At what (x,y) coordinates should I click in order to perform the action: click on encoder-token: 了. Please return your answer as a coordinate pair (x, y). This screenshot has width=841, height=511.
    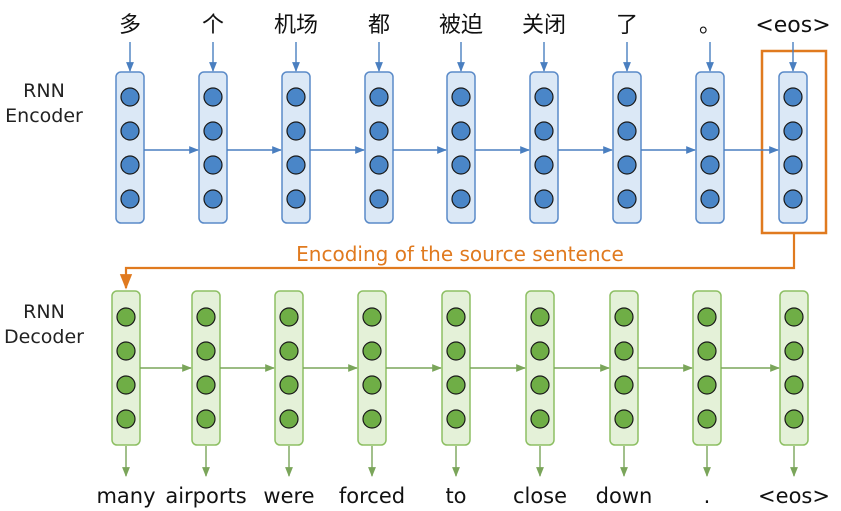
    Looking at the image, I should click on (627, 25).